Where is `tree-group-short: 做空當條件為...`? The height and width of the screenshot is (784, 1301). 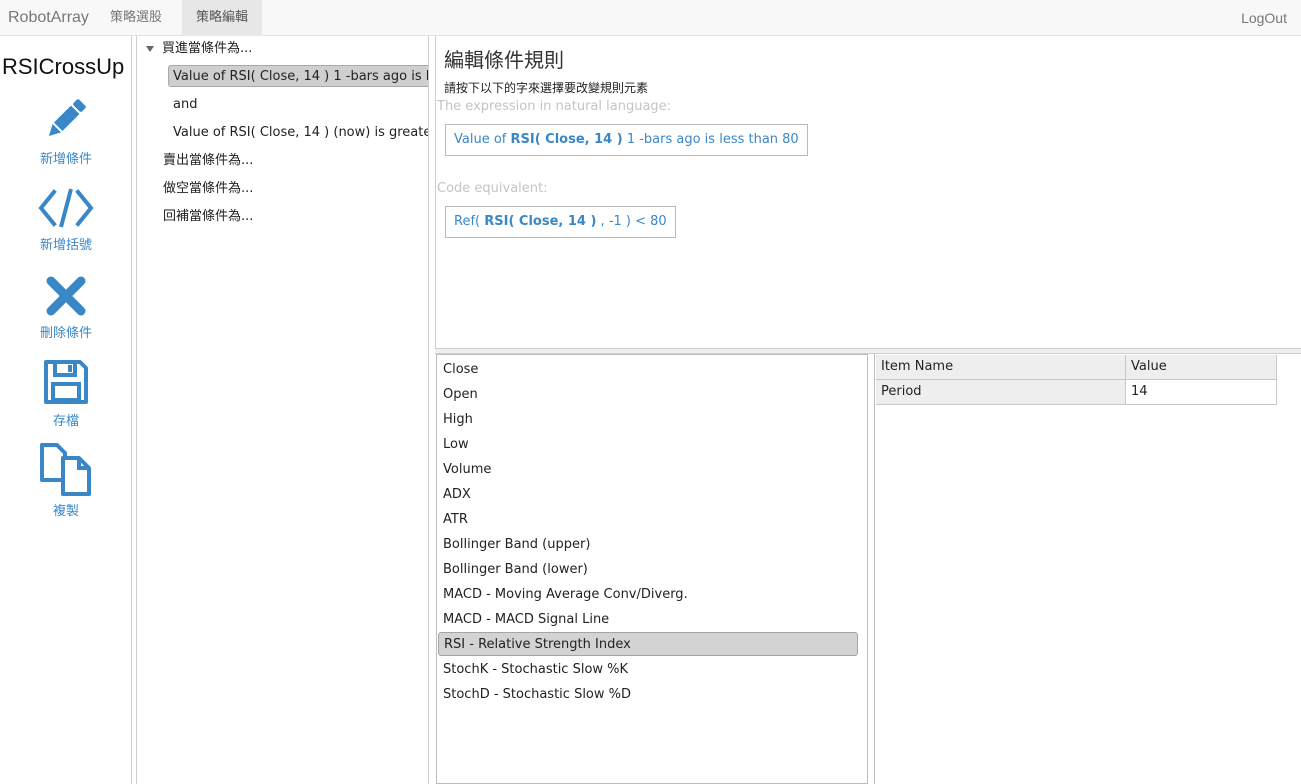 tree-group-short: 做空當條件為... is located at coordinates (208, 189).